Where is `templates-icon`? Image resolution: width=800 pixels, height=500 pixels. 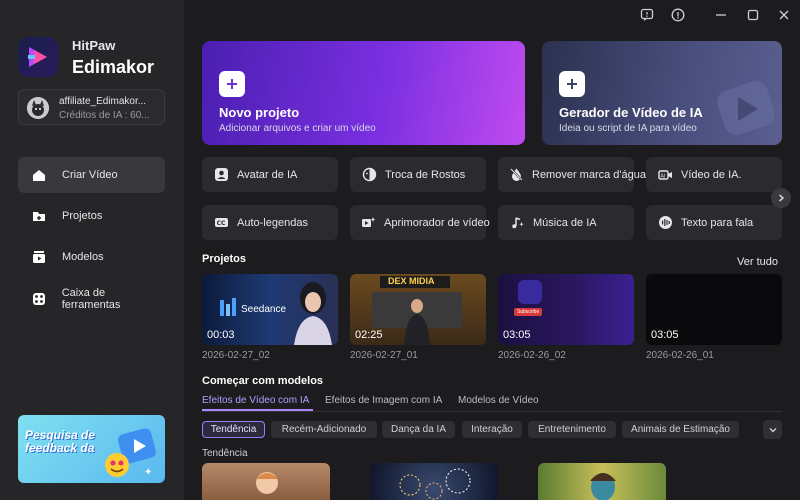 templates-icon is located at coordinates (39, 257).